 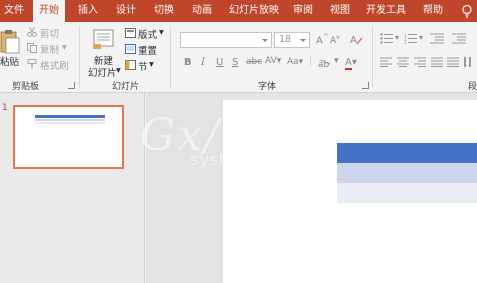 I want to click on svg-text: A, so click(x=353, y=40).